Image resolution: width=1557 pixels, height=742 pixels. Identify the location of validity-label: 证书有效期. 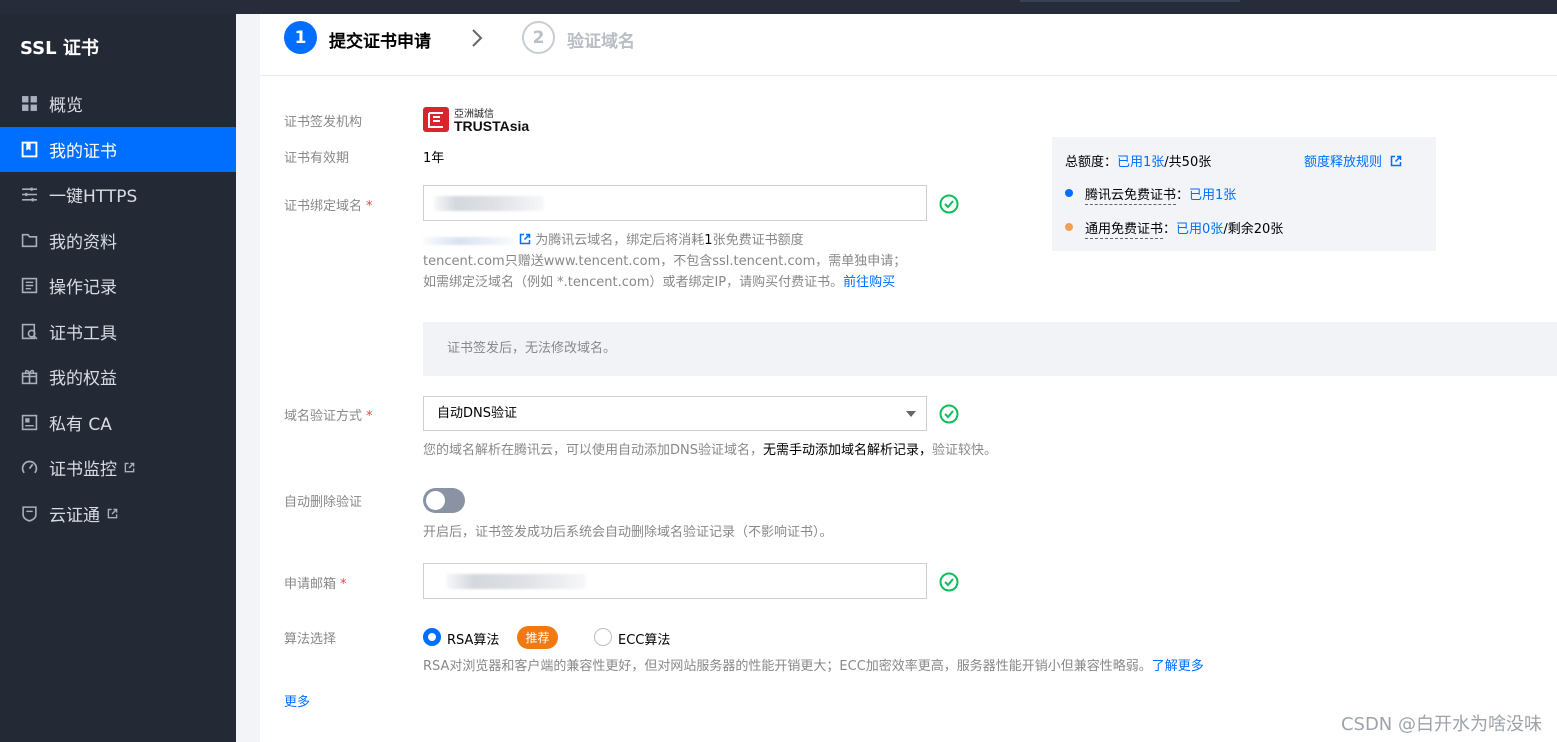
(317, 158).